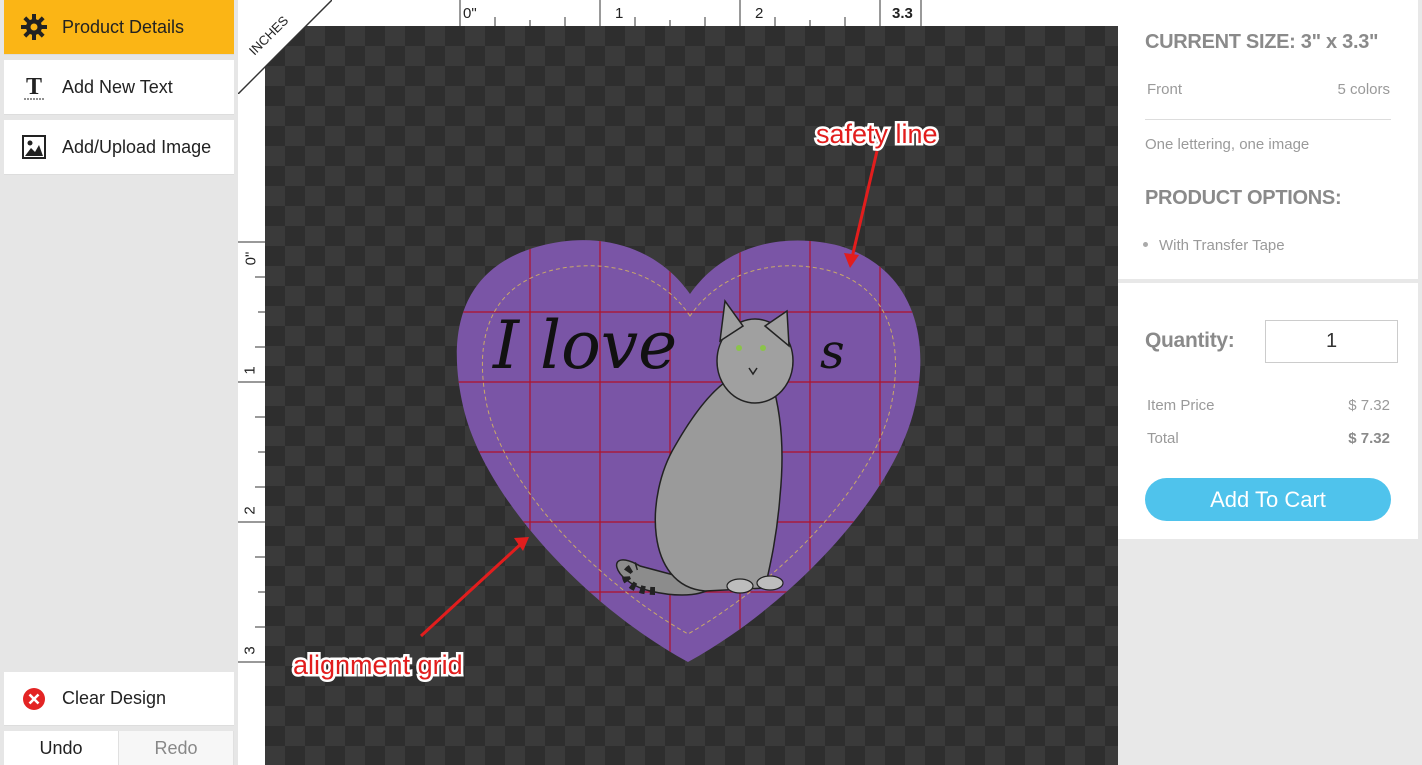  What do you see at coordinates (250, 370) in the screenshot?
I see `ruler-left-label-1: 1` at bounding box center [250, 370].